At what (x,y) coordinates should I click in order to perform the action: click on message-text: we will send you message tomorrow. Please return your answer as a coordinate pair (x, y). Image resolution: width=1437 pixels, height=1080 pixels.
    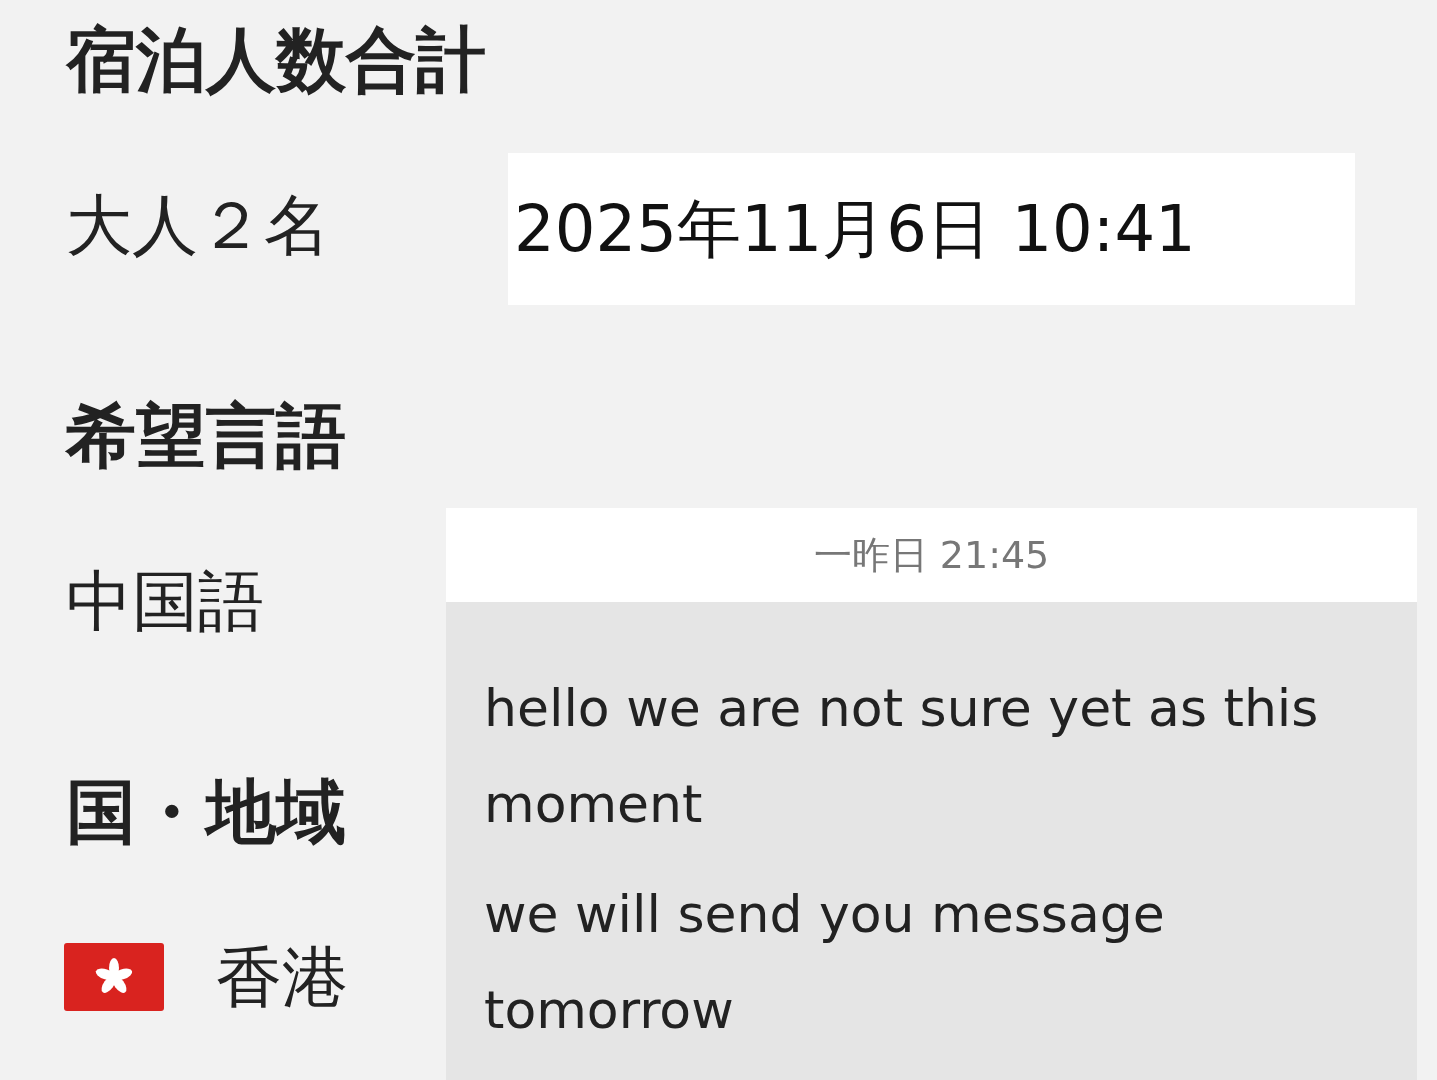
    Looking at the image, I should click on (825, 962).